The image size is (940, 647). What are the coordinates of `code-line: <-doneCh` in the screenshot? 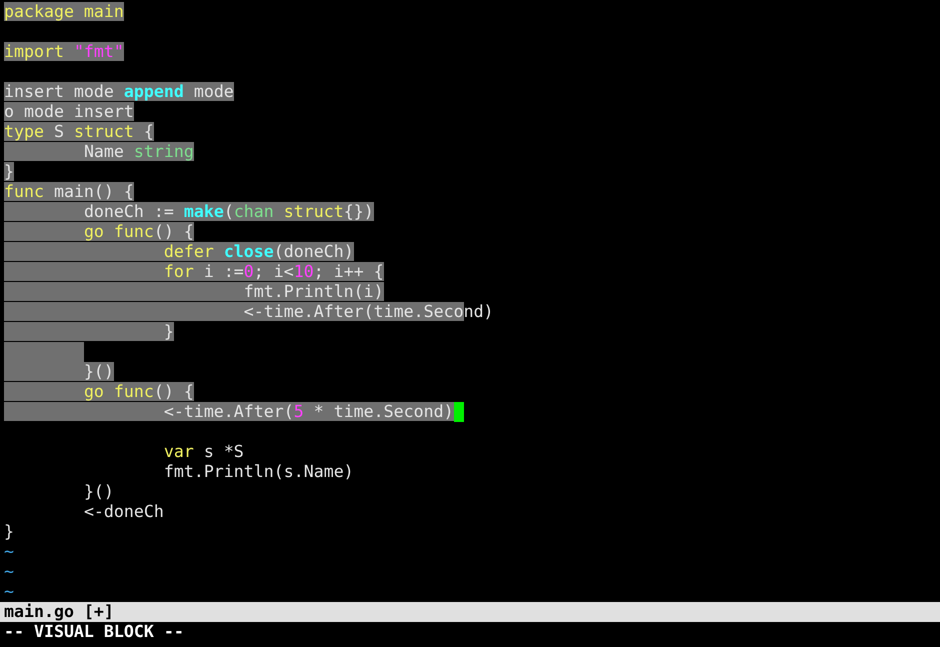 It's located at (123, 512).